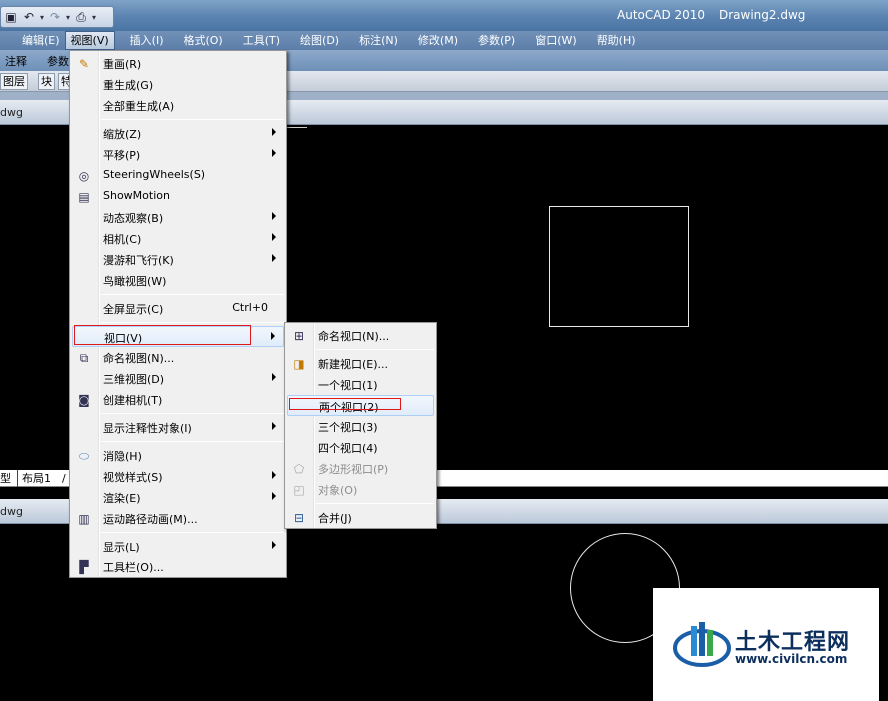 Image resolution: width=888 pixels, height=701 pixels. I want to click on drawn-rectangle, so click(619, 266).